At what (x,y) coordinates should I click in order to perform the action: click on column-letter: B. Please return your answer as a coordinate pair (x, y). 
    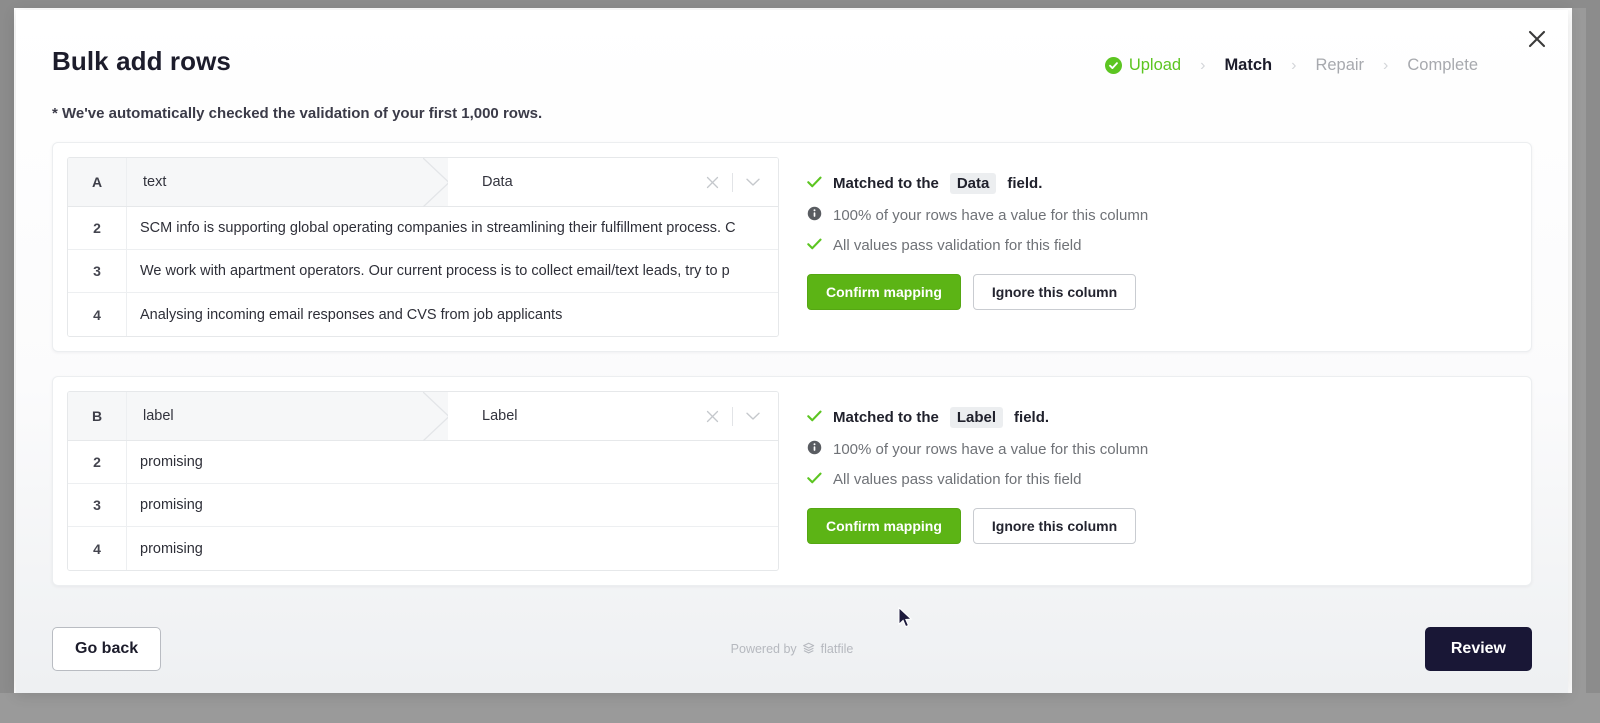
    Looking at the image, I should click on (97, 416).